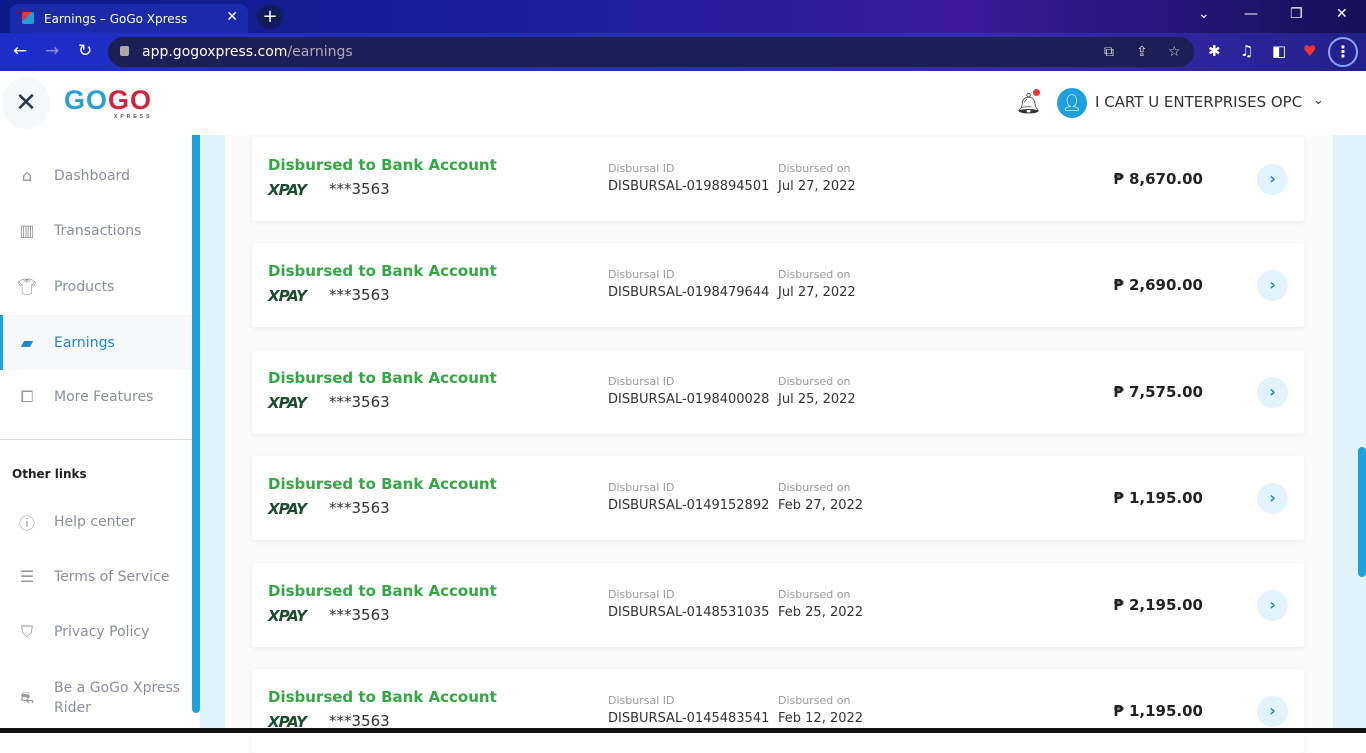 The height and width of the screenshot is (753, 1366). What do you see at coordinates (1174, 52) in the screenshot?
I see `bookmark-star-icon: ☆` at bounding box center [1174, 52].